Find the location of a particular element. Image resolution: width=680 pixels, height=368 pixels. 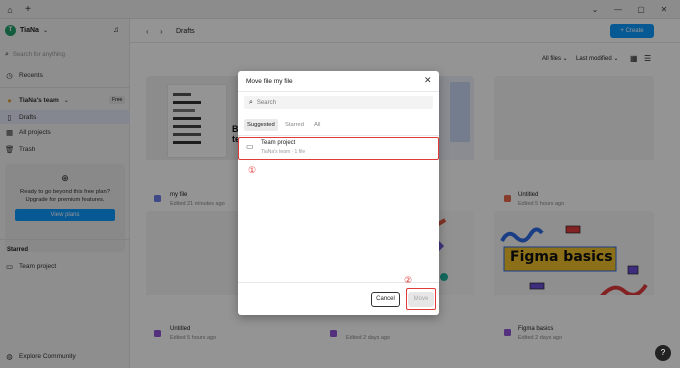

highlight-move-button is located at coordinates (421, 299).